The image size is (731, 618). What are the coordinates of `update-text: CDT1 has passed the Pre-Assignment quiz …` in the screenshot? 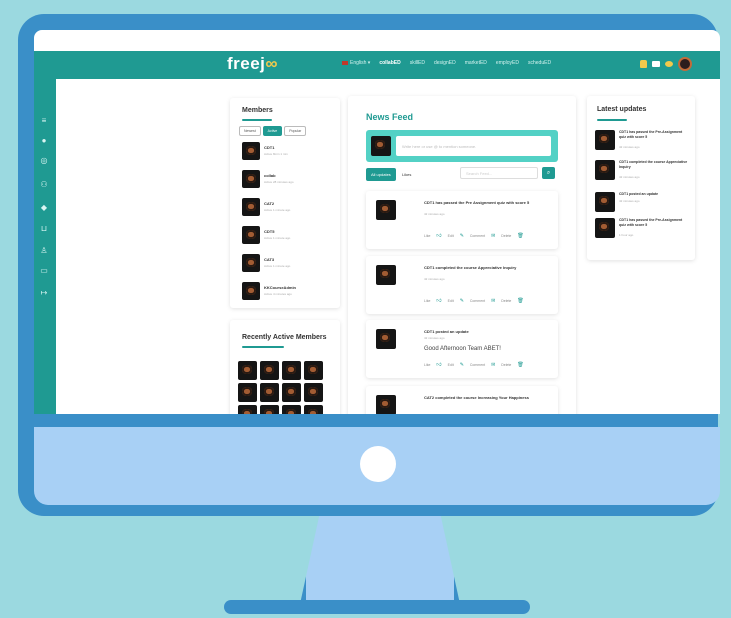 It's located at (651, 134).